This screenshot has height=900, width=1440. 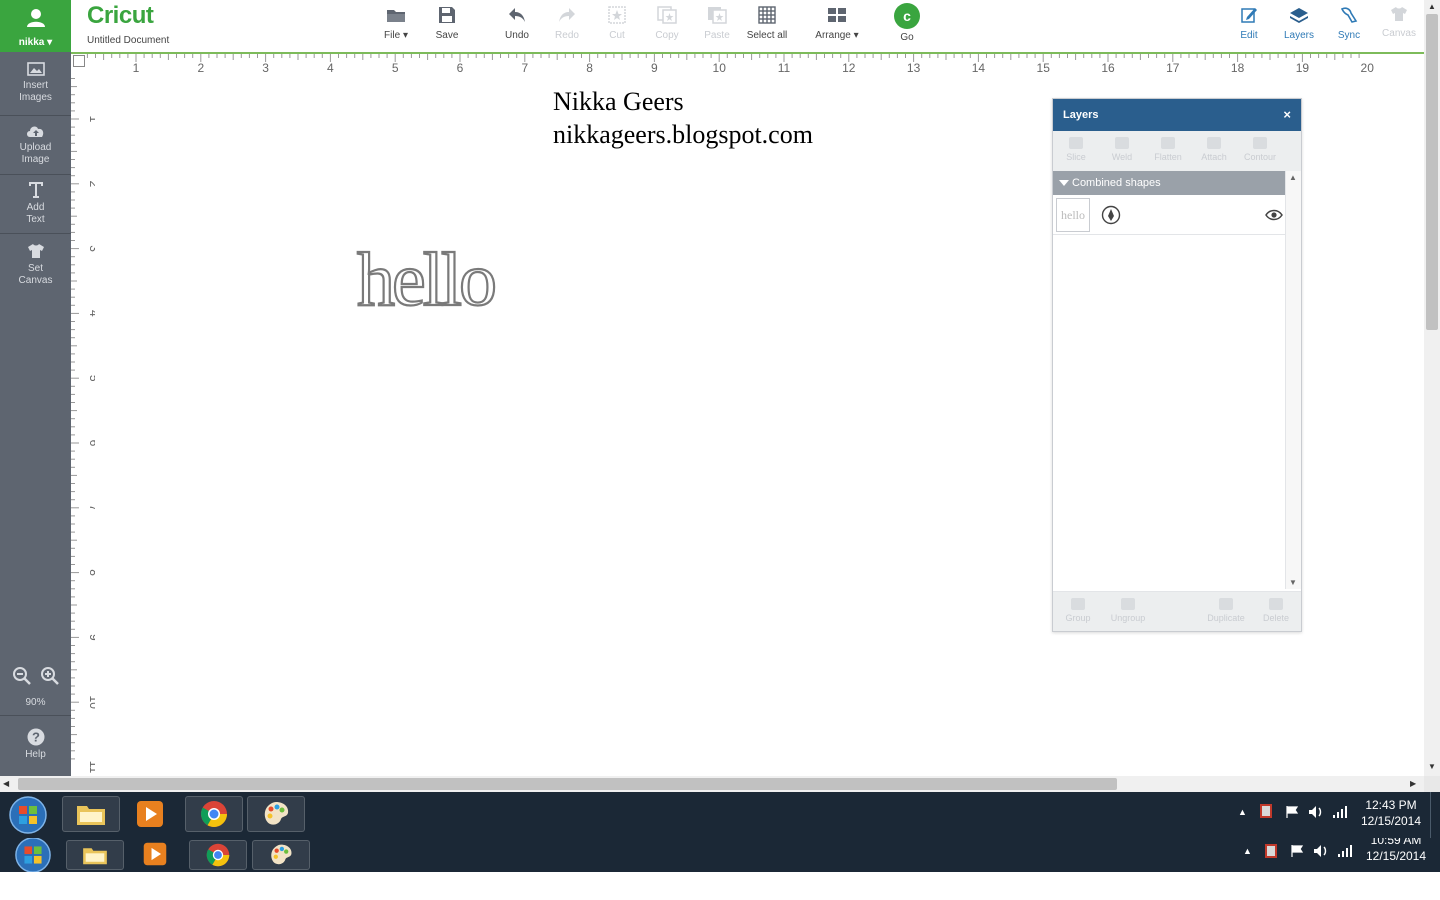 I want to click on select-all-button: Select all, so click(x=767, y=23).